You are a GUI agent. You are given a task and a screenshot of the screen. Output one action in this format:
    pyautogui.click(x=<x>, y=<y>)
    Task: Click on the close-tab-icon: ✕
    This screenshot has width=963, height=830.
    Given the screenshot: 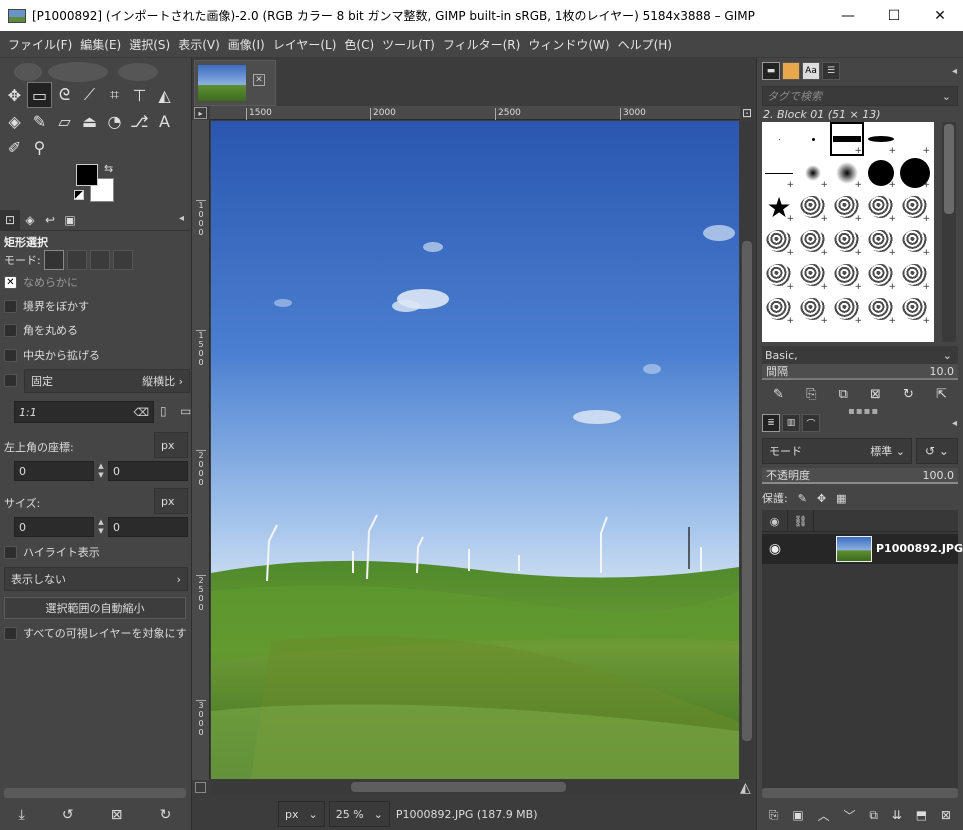 What is the action you would take?
    pyautogui.click(x=259, y=80)
    